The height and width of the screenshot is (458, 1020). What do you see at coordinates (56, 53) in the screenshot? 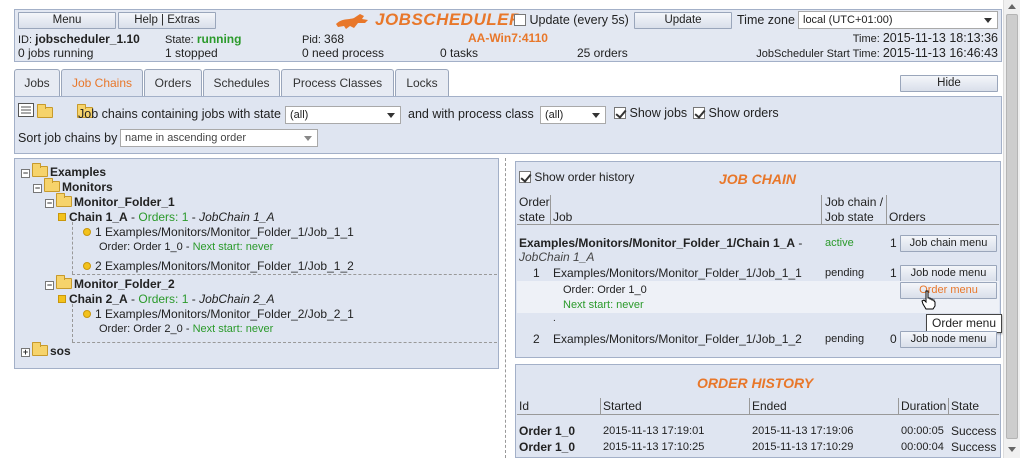
I see `jobs-running: 0 jobs running` at bounding box center [56, 53].